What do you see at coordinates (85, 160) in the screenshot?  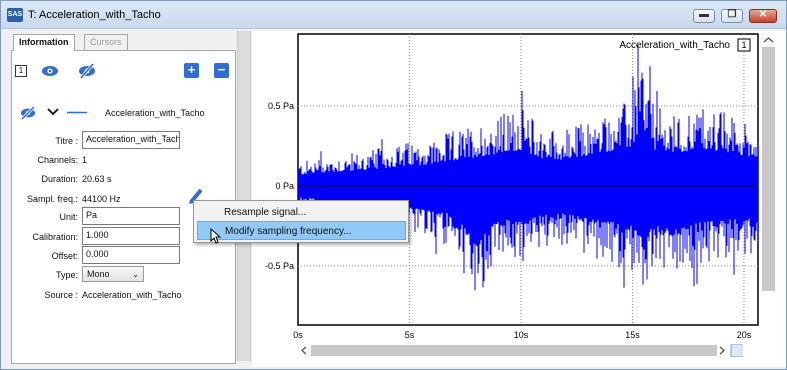 I see `channels-value: 1` at bounding box center [85, 160].